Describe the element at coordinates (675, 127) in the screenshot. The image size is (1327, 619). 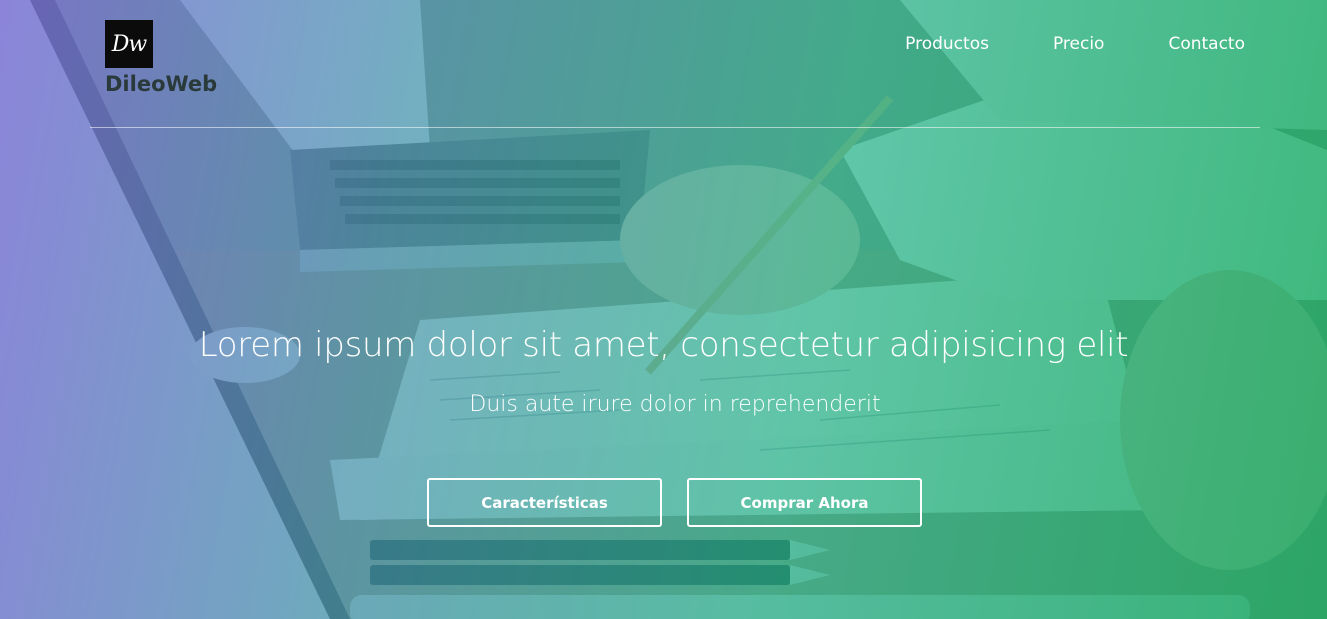
I see `header-divider` at that location.